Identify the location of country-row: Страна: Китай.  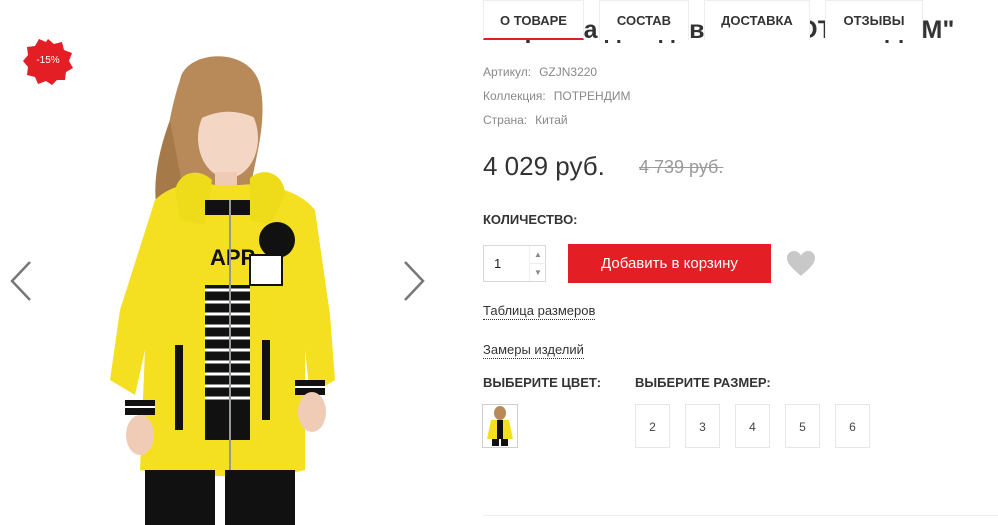
(525, 120).